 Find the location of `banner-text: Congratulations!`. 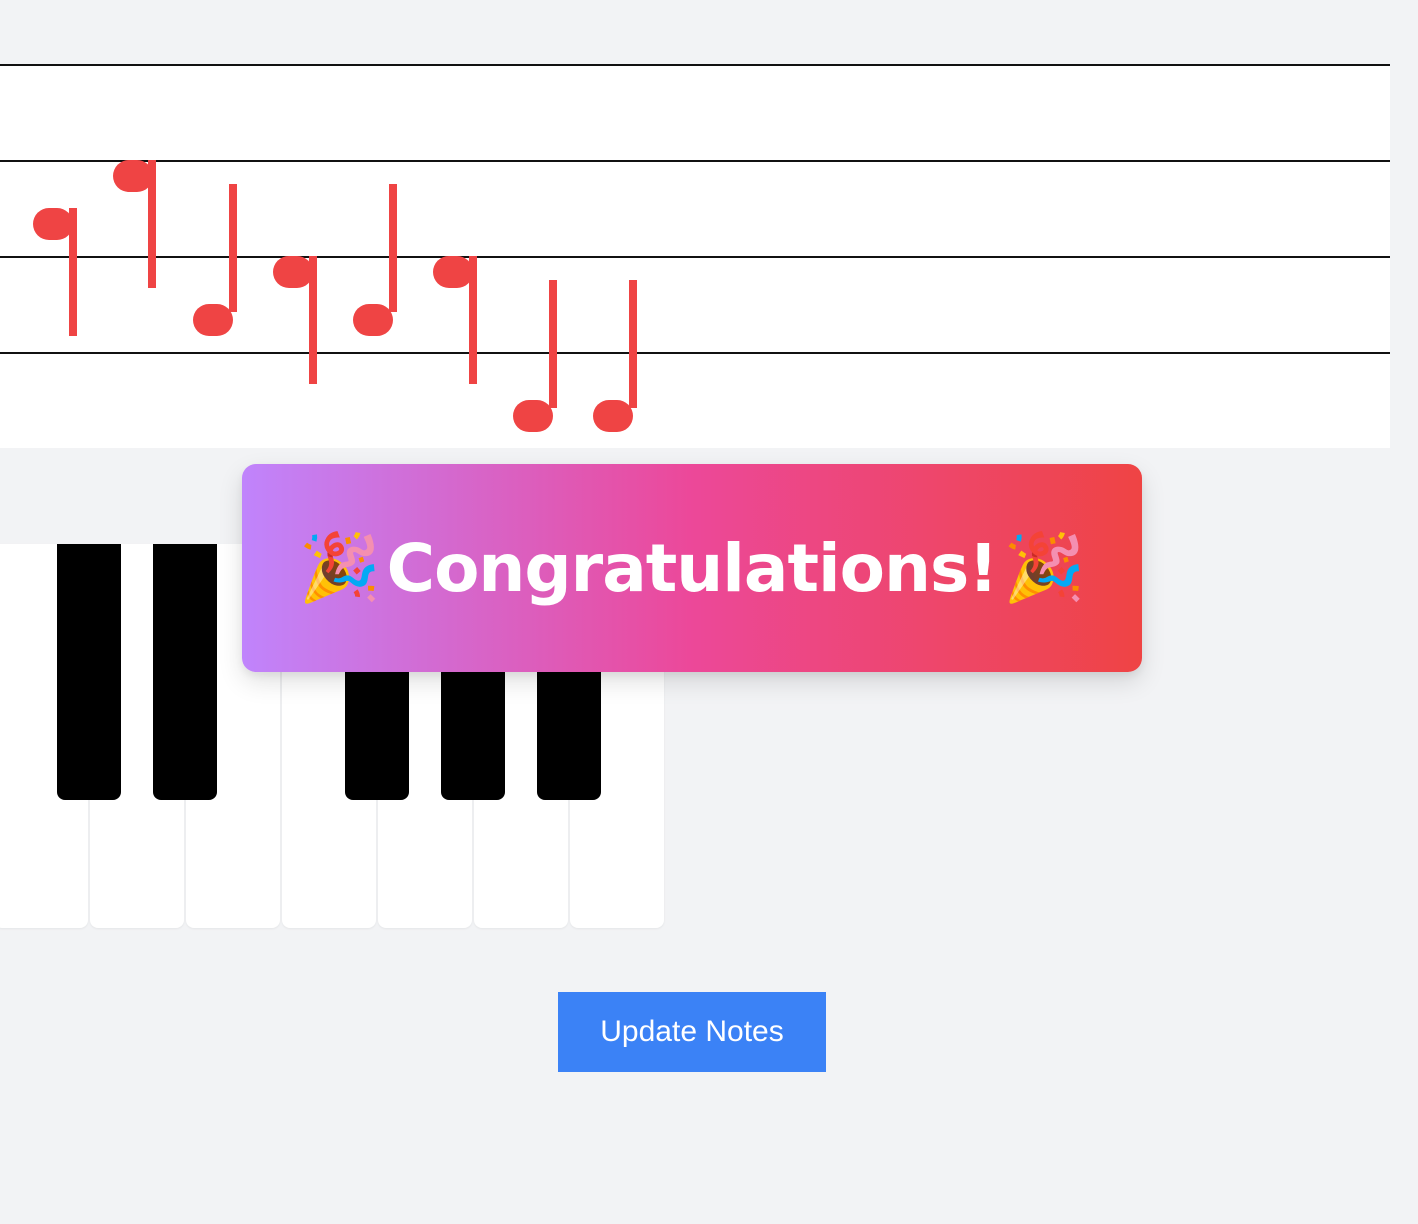

banner-text: Congratulations! is located at coordinates (692, 568).